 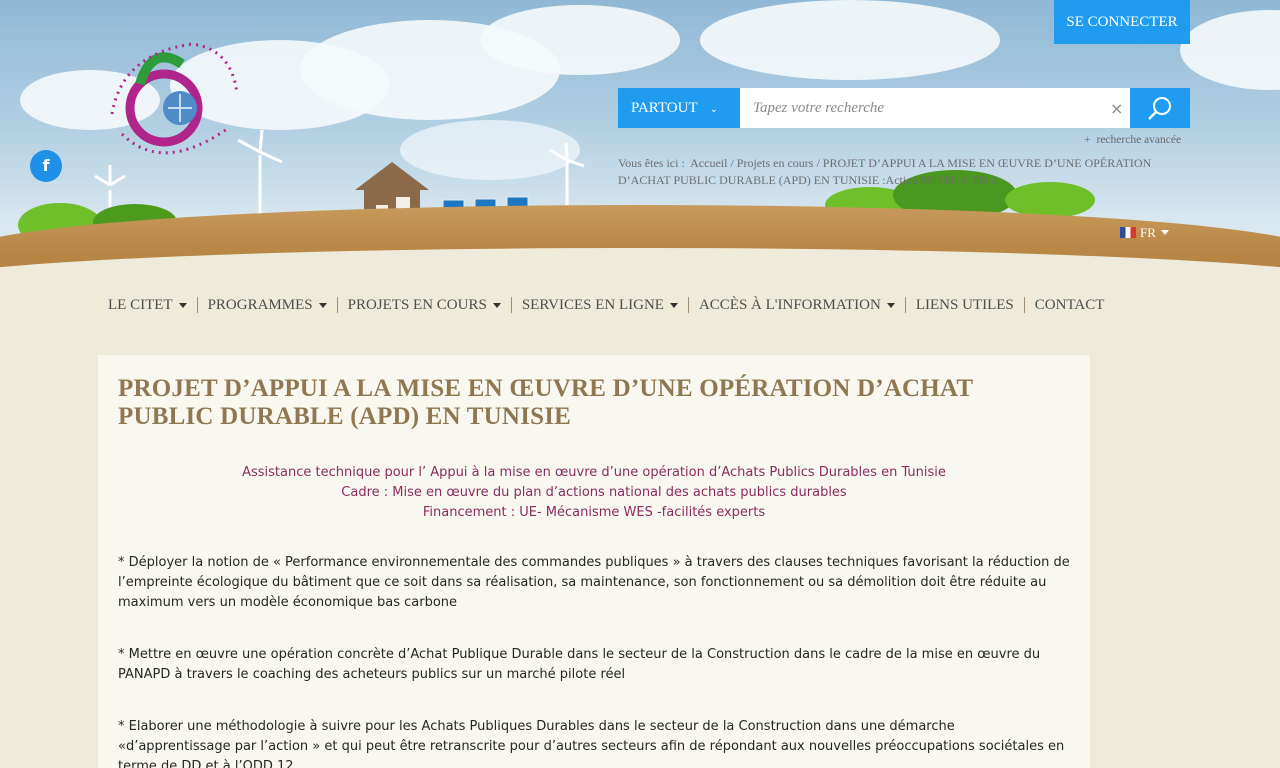 I want to click on language-label: FR, so click(x=1148, y=232).